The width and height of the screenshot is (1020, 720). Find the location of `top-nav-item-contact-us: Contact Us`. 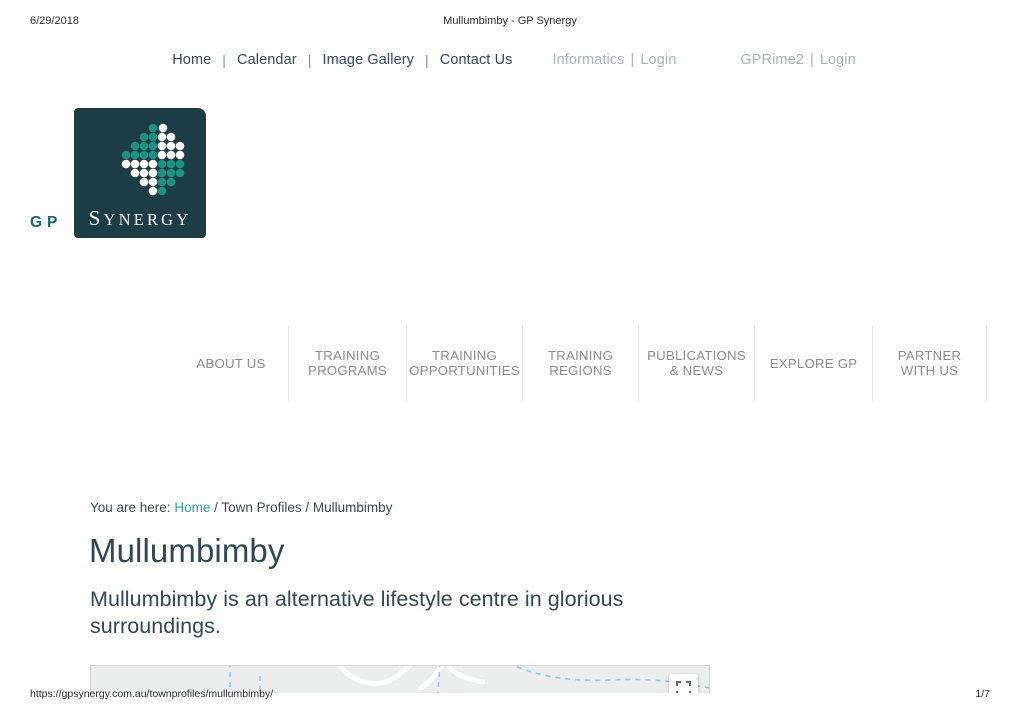

top-nav-item-contact-us: Contact Us is located at coordinates (476, 60).